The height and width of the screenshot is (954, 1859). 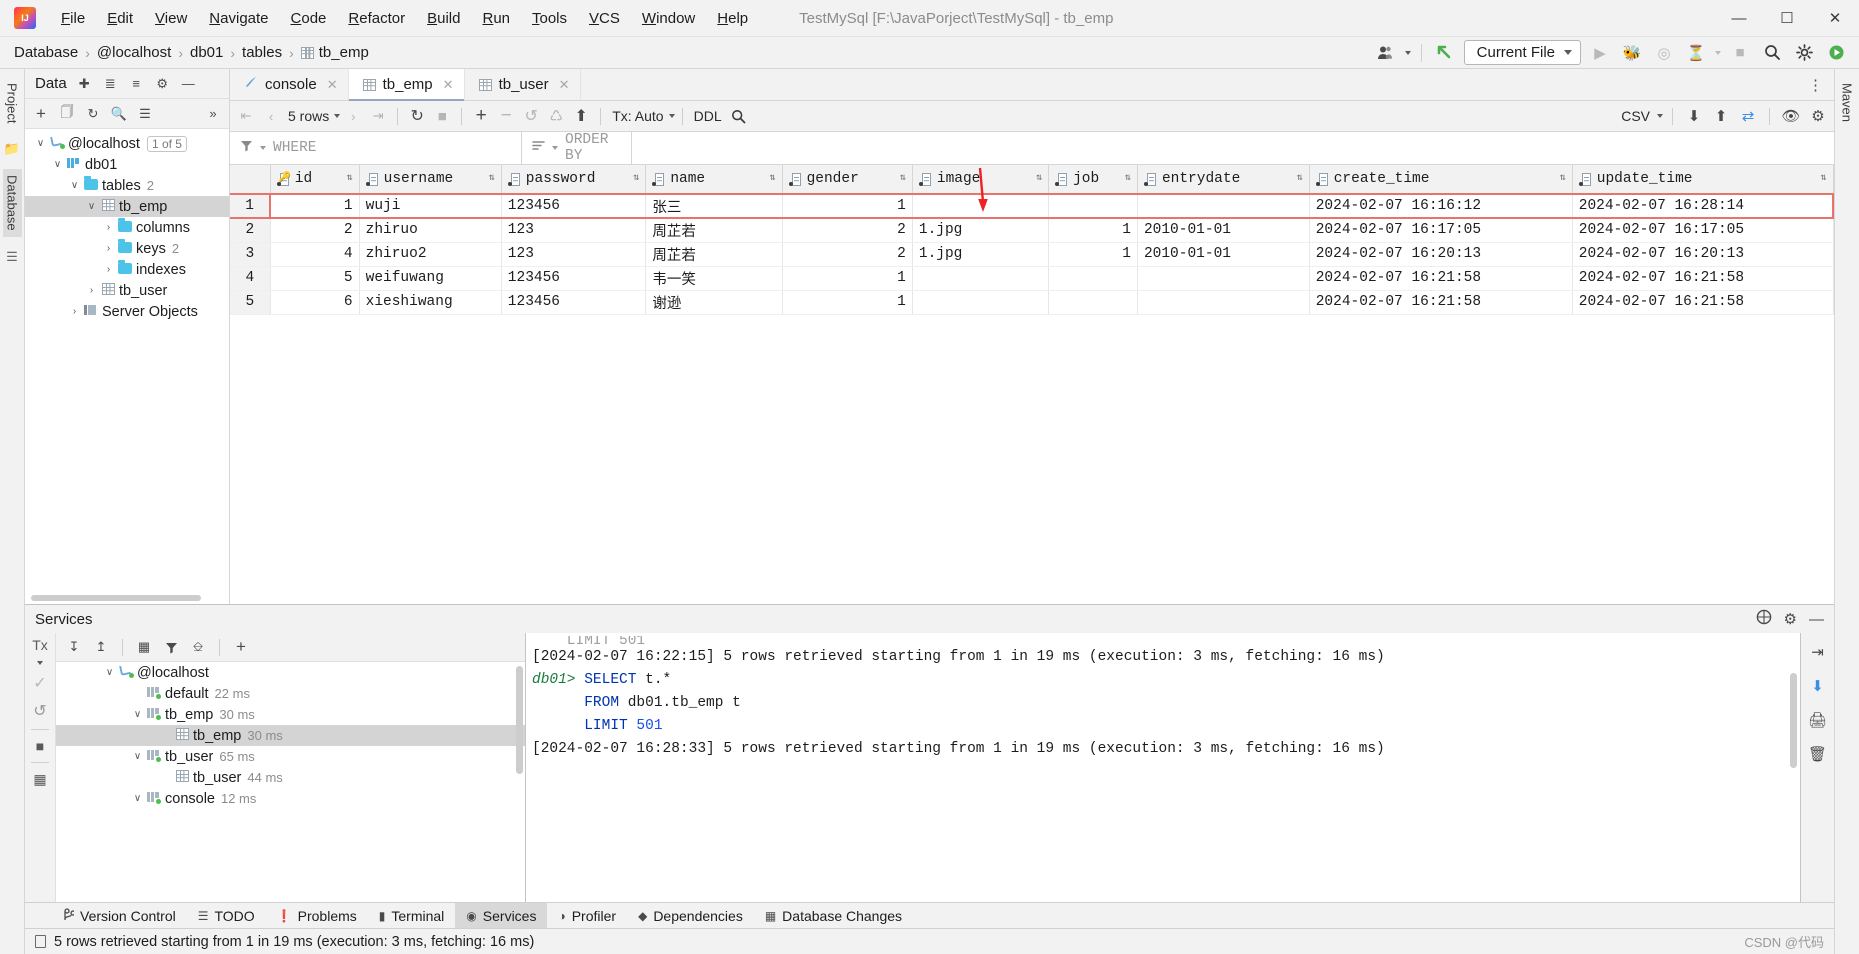 What do you see at coordinates (587, 916) in the screenshot?
I see `tool-tab-profiler: ◑ Profiler` at bounding box center [587, 916].